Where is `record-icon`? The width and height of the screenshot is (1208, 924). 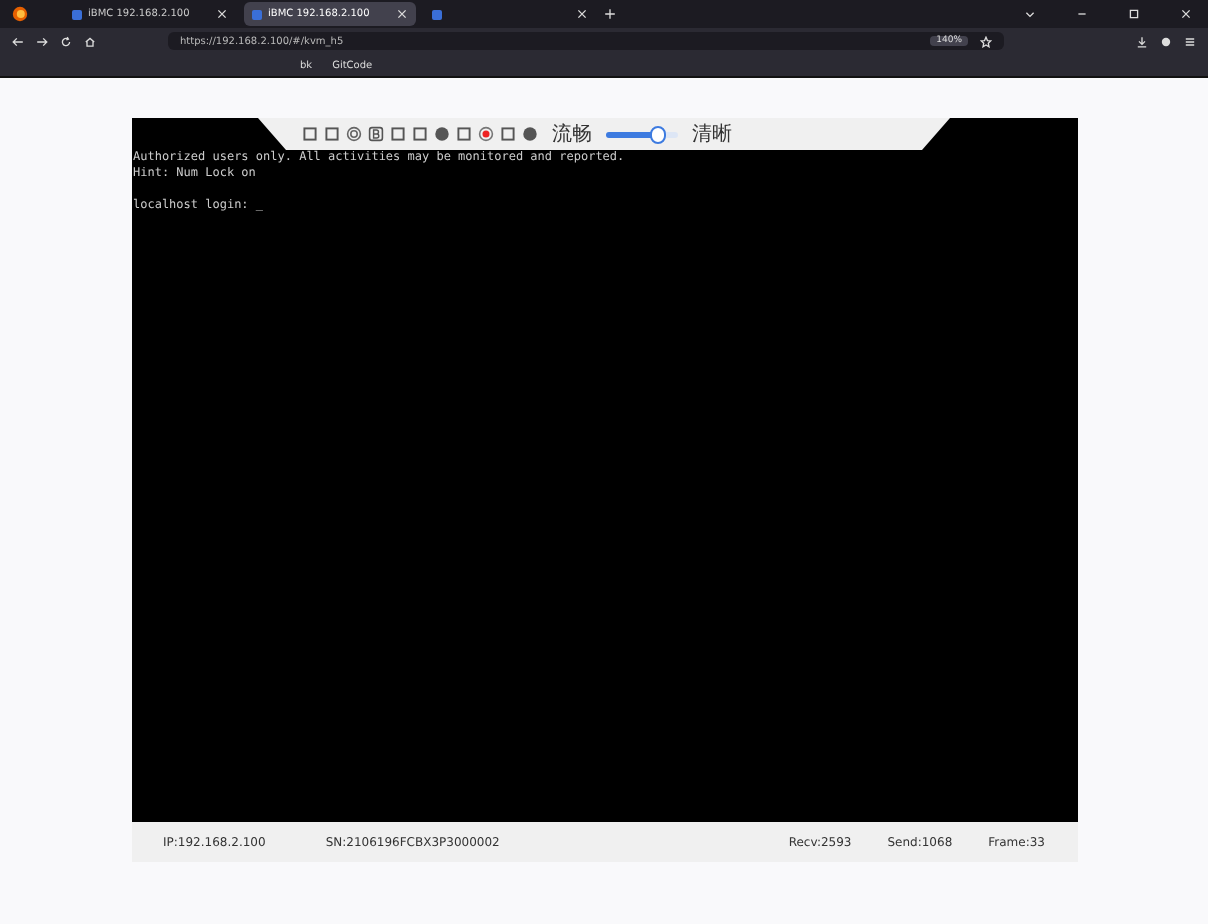
record-icon is located at coordinates (486, 134).